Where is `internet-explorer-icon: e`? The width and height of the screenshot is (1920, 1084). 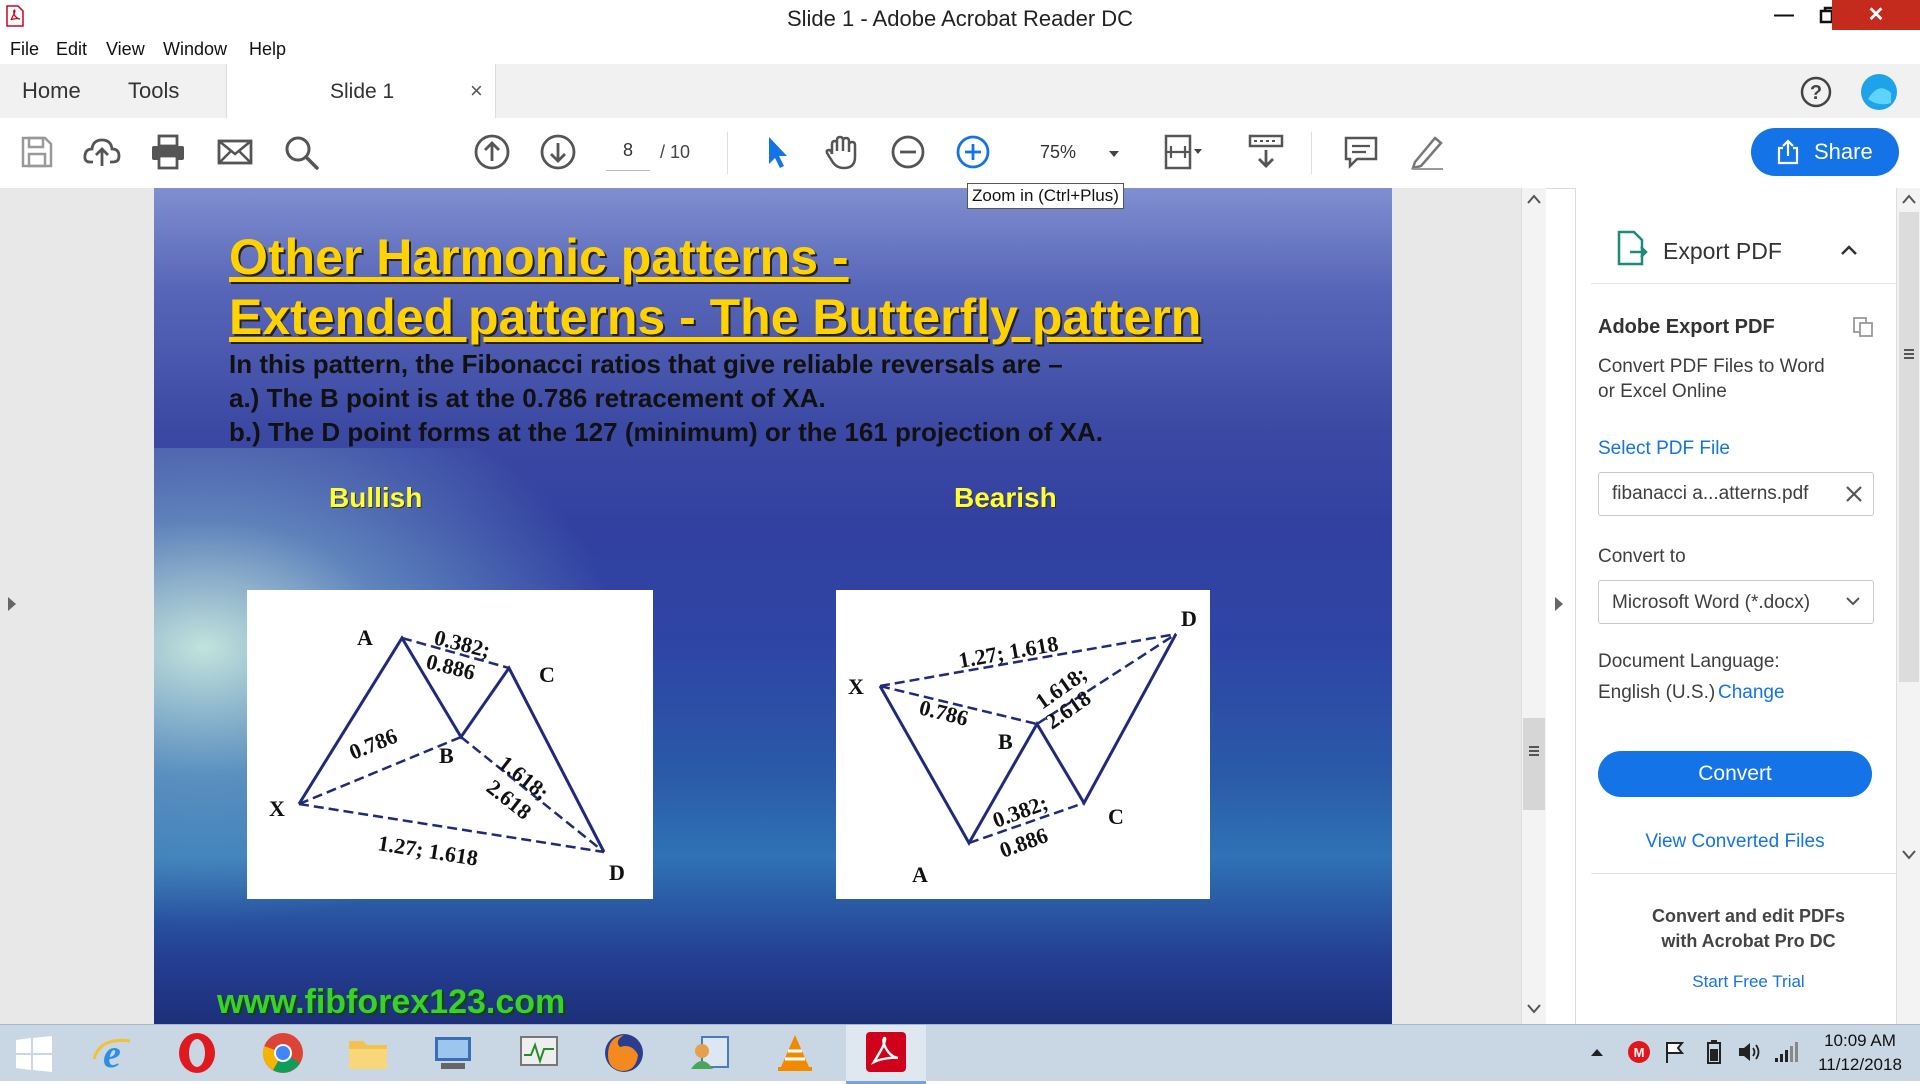
internet-explorer-icon: e is located at coordinates (112, 1053).